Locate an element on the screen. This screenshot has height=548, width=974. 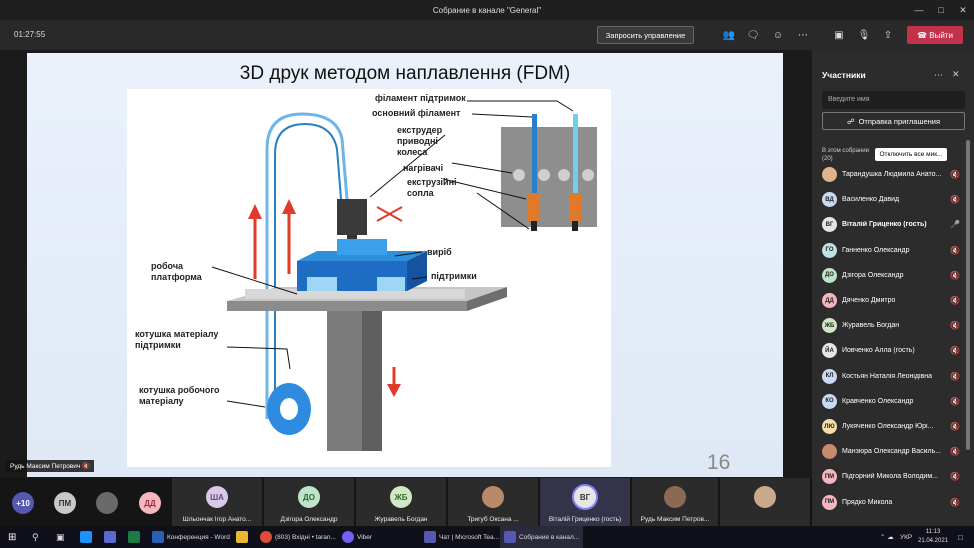
participant-row: КЛ Костьян Наталія Леонідівна 🔇 is located at coordinates (894, 377).